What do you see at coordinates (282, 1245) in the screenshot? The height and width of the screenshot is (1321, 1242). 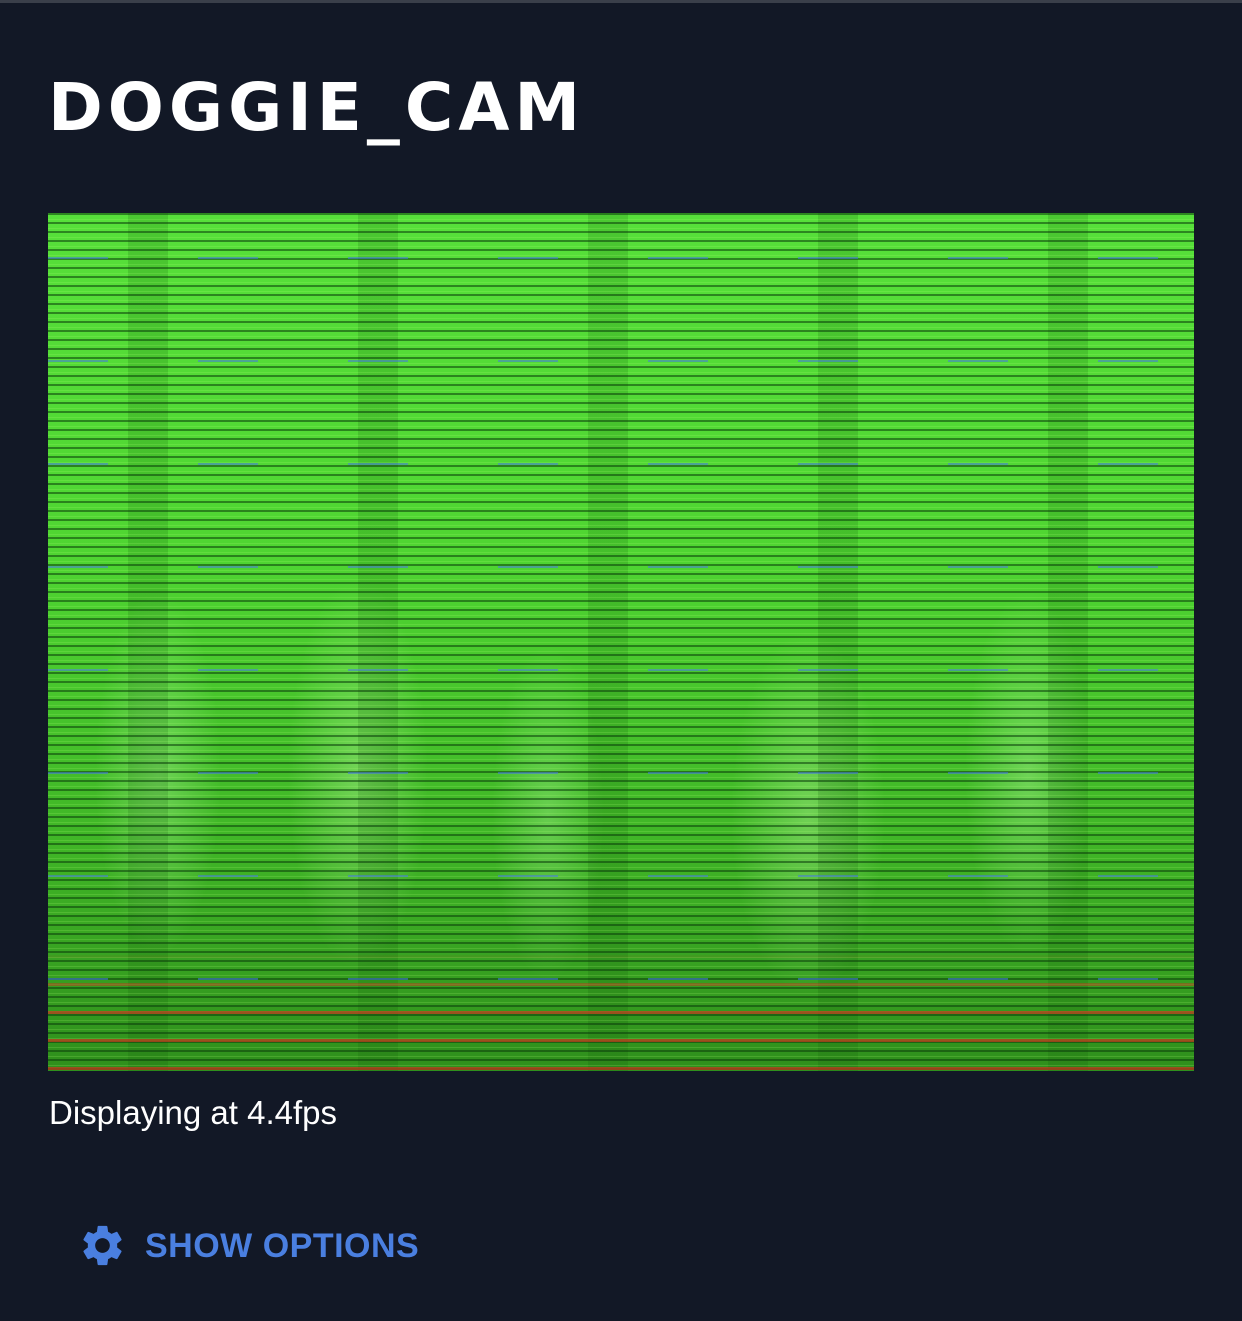 I see `show-options-label: SHOW OPTIONS` at bounding box center [282, 1245].